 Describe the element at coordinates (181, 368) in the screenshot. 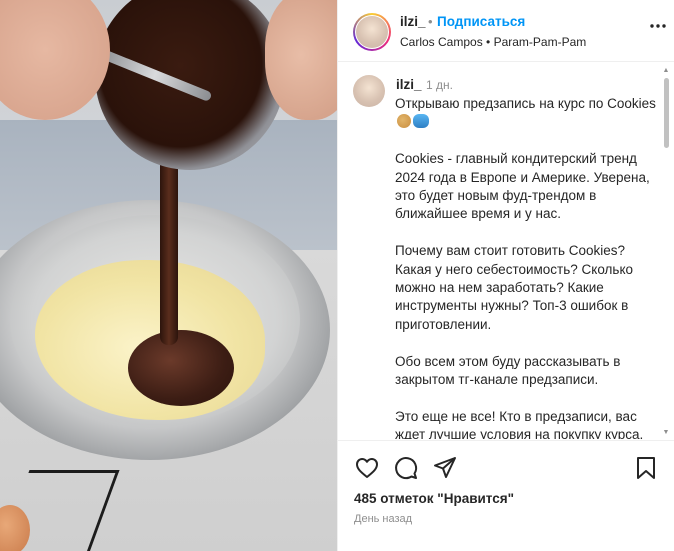

I see `media-chocolate-pool` at that location.